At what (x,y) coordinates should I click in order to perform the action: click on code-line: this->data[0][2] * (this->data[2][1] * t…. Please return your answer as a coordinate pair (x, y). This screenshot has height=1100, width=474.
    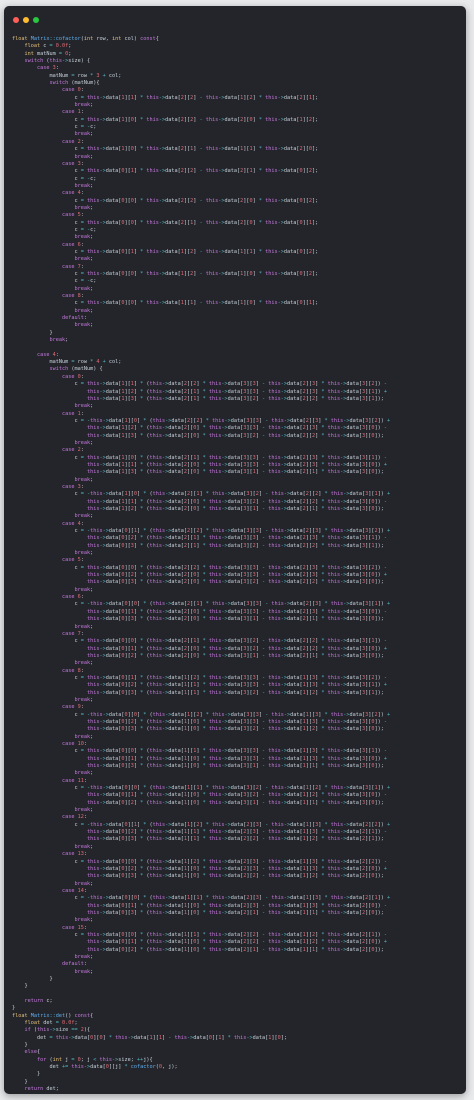
    Looking at the image, I should click on (236, 538).